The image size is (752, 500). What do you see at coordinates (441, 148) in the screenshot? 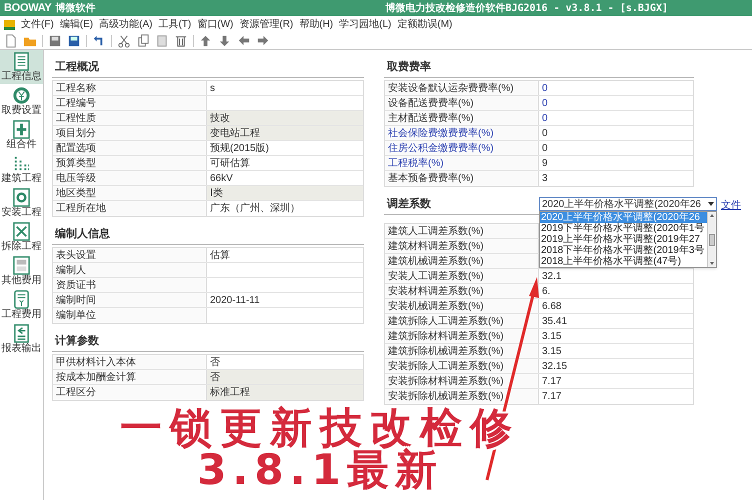
I see `field-label-link: 住房公积金缴费费率(%)` at bounding box center [441, 148].